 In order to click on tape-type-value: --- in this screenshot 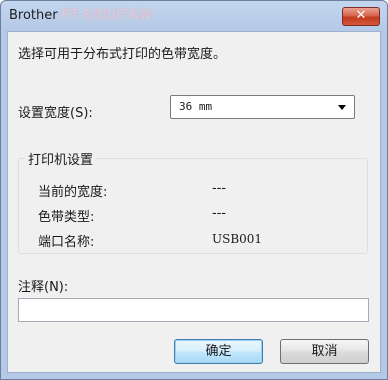, I will do `click(219, 213)`.